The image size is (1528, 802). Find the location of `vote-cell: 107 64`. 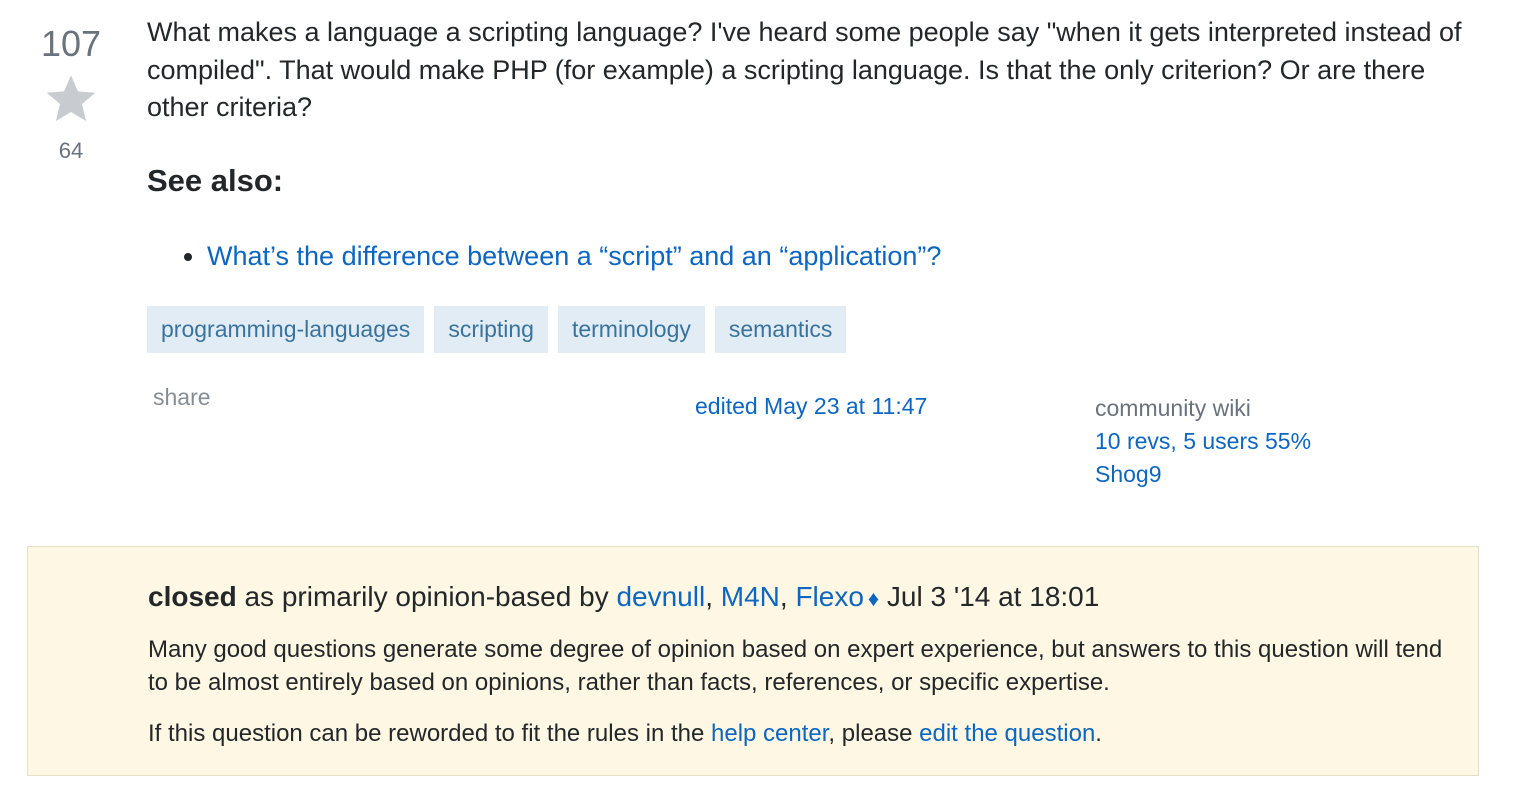

vote-cell: 107 64 is located at coordinates (71, 93).